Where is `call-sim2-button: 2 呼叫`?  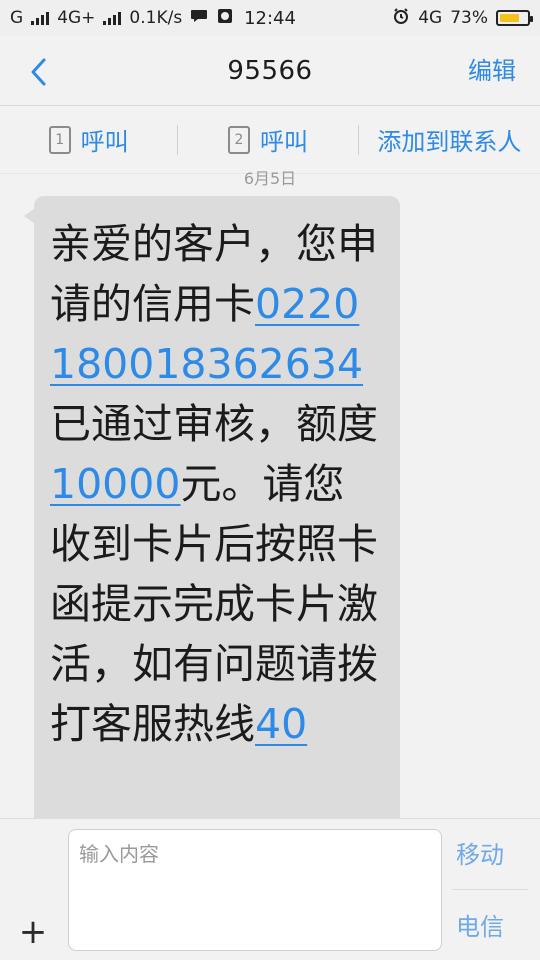
call-sim2-button: 2 呼叫 is located at coordinates (267, 139).